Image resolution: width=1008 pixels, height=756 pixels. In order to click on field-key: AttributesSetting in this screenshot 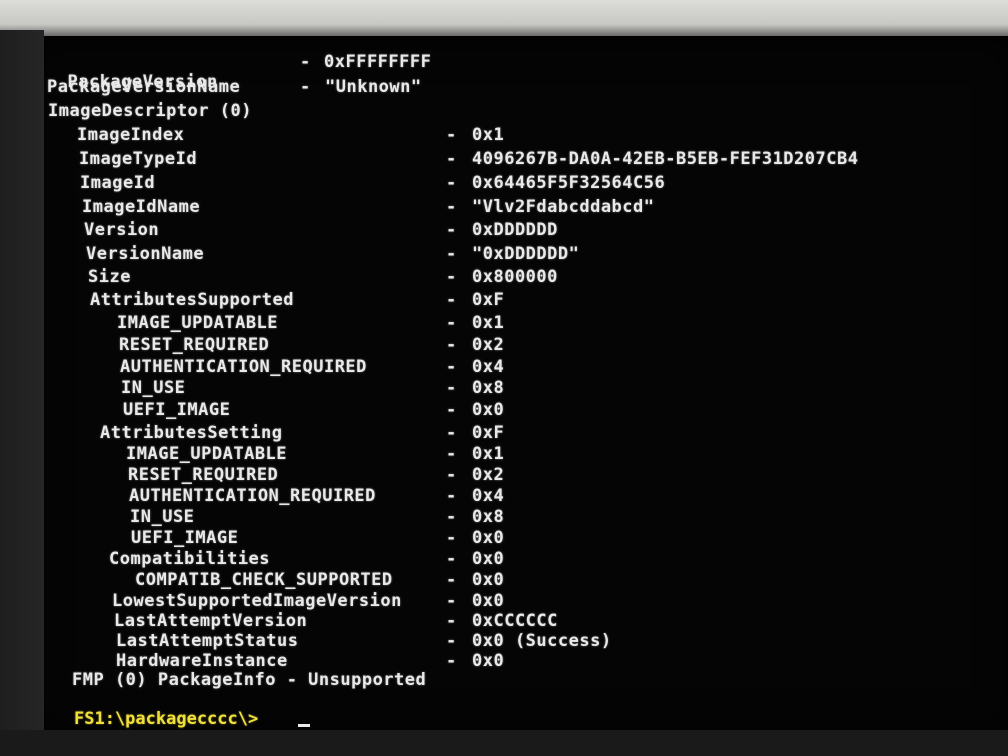, I will do `click(191, 433)`.